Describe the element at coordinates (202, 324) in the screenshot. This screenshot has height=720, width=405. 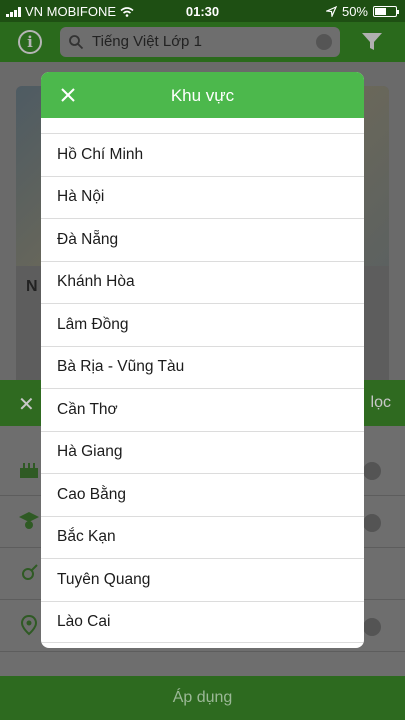
I see `region-list-item: Lâm Đồng` at that location.